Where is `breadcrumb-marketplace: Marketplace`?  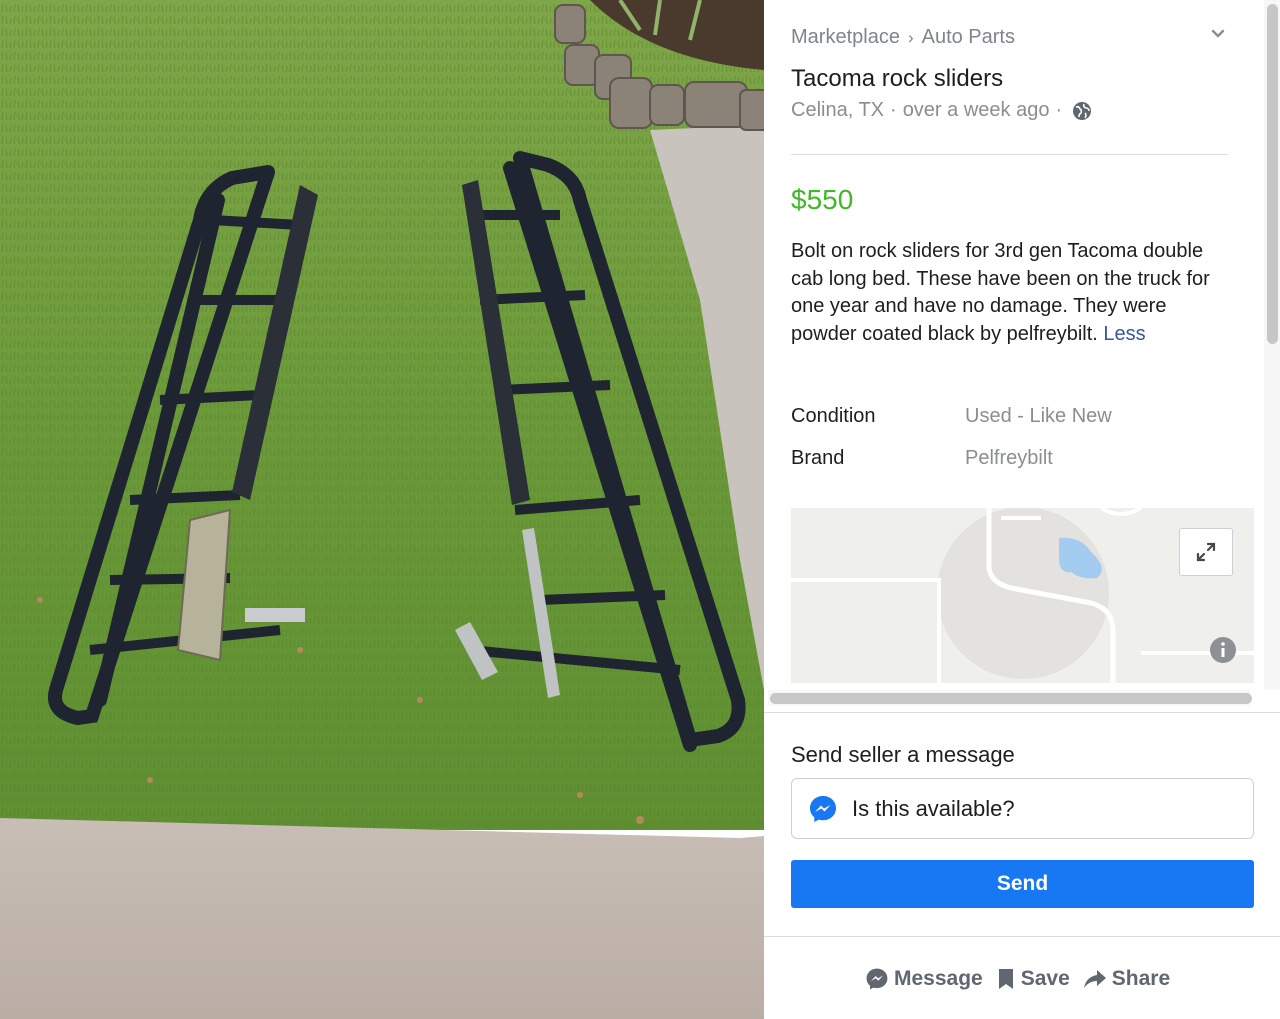
breadcrumb-marketplace: Marketplace is located at coordinates (845, 37).